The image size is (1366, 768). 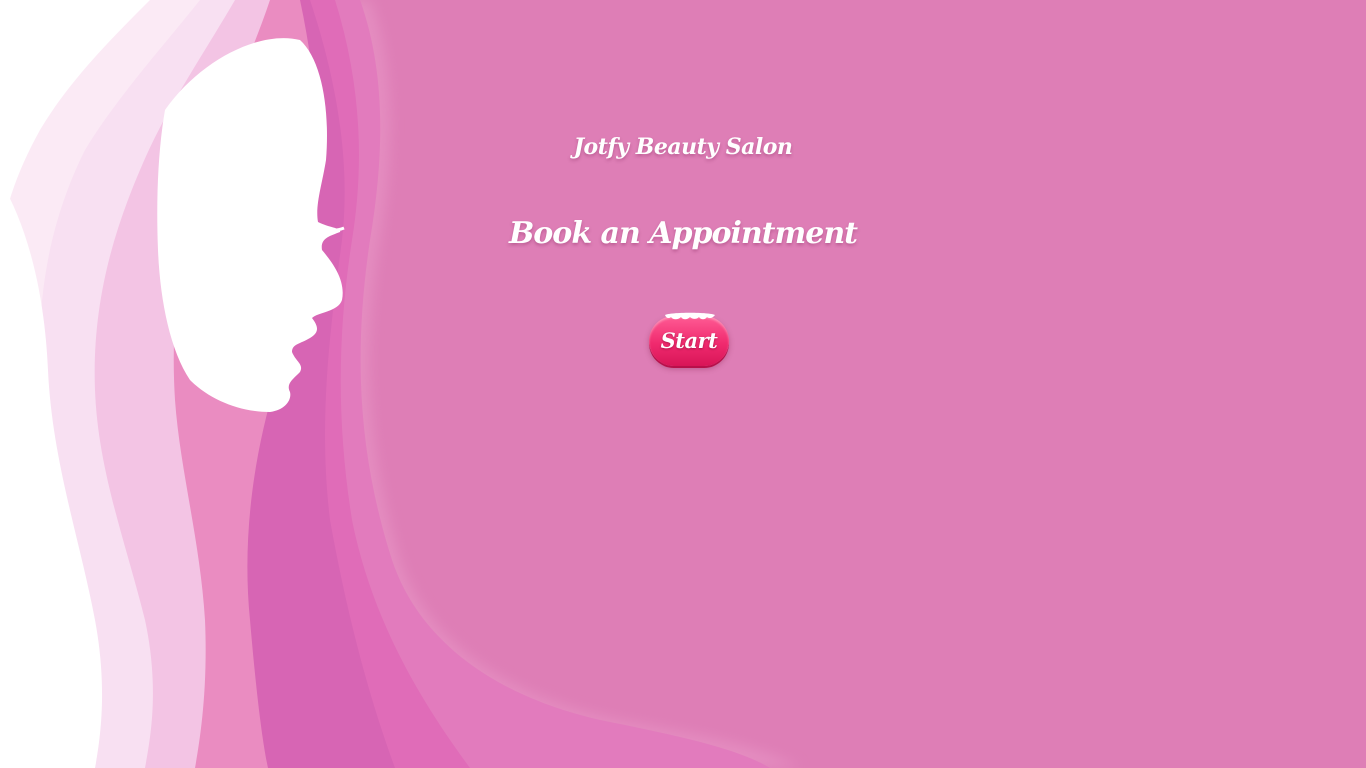 I want to click on start-button: Start, so click(x=689, y=339).